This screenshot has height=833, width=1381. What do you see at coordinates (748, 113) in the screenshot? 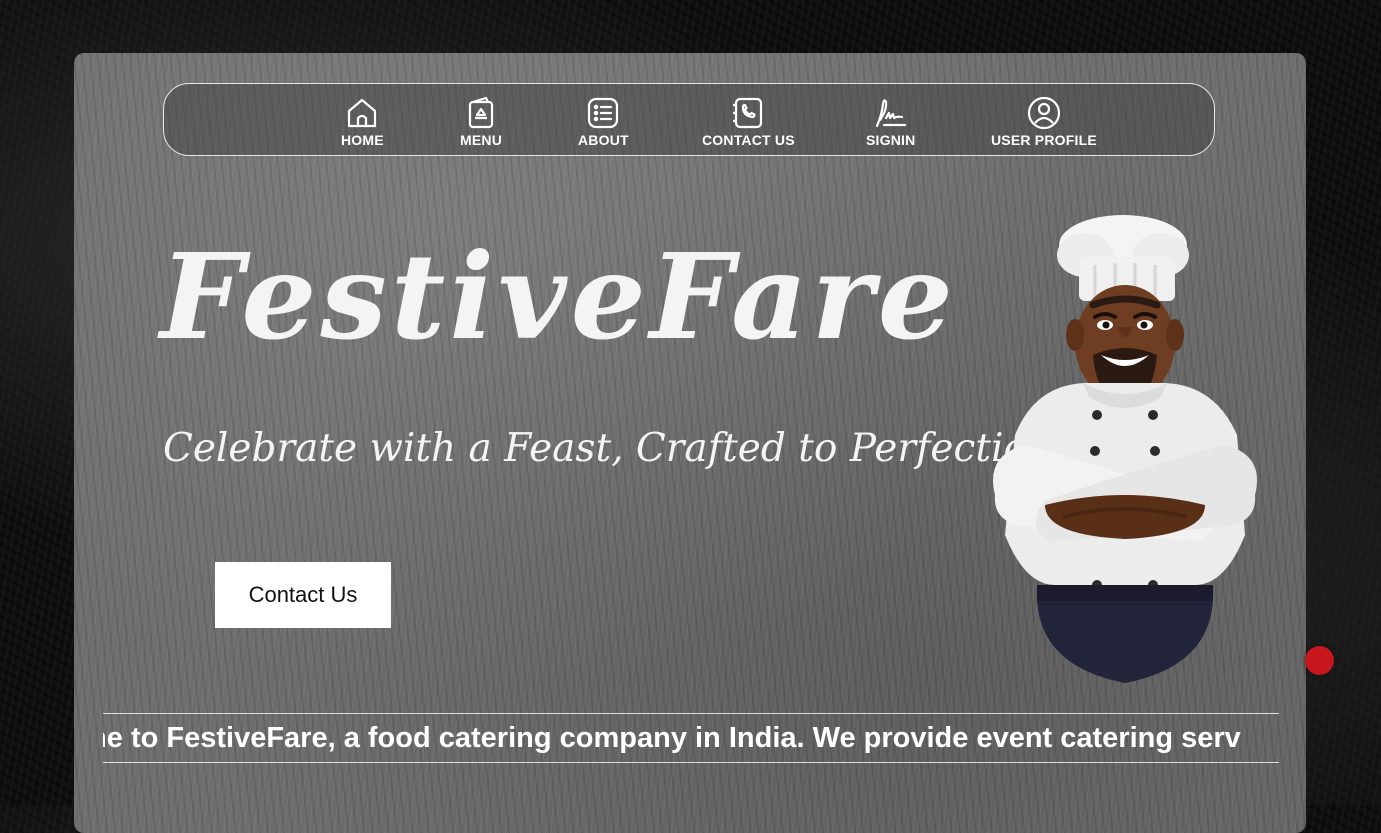
I see `phone-icon` at bounding box center [748, 113].